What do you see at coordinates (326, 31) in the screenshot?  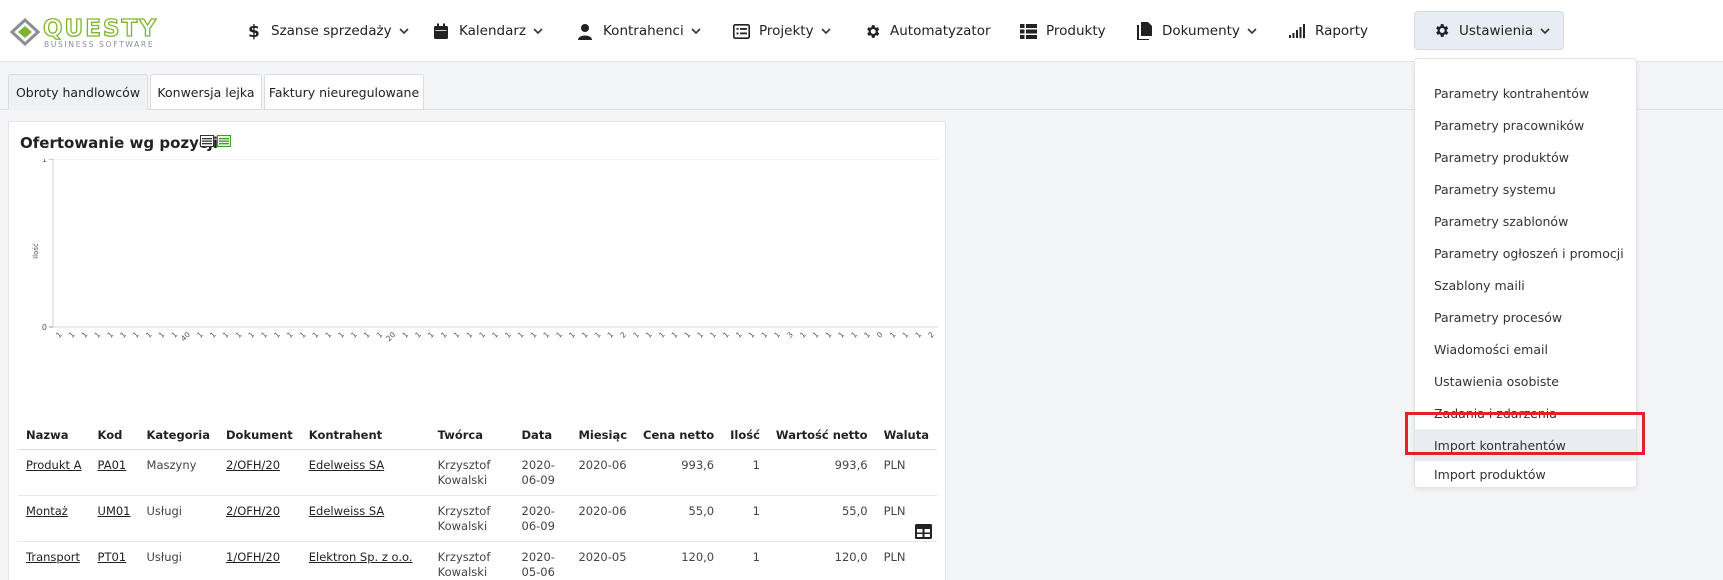 I see `nav-item-szanse-sprzedazy: $ Szanse sprzedaży` at bounding box center [326, 31].